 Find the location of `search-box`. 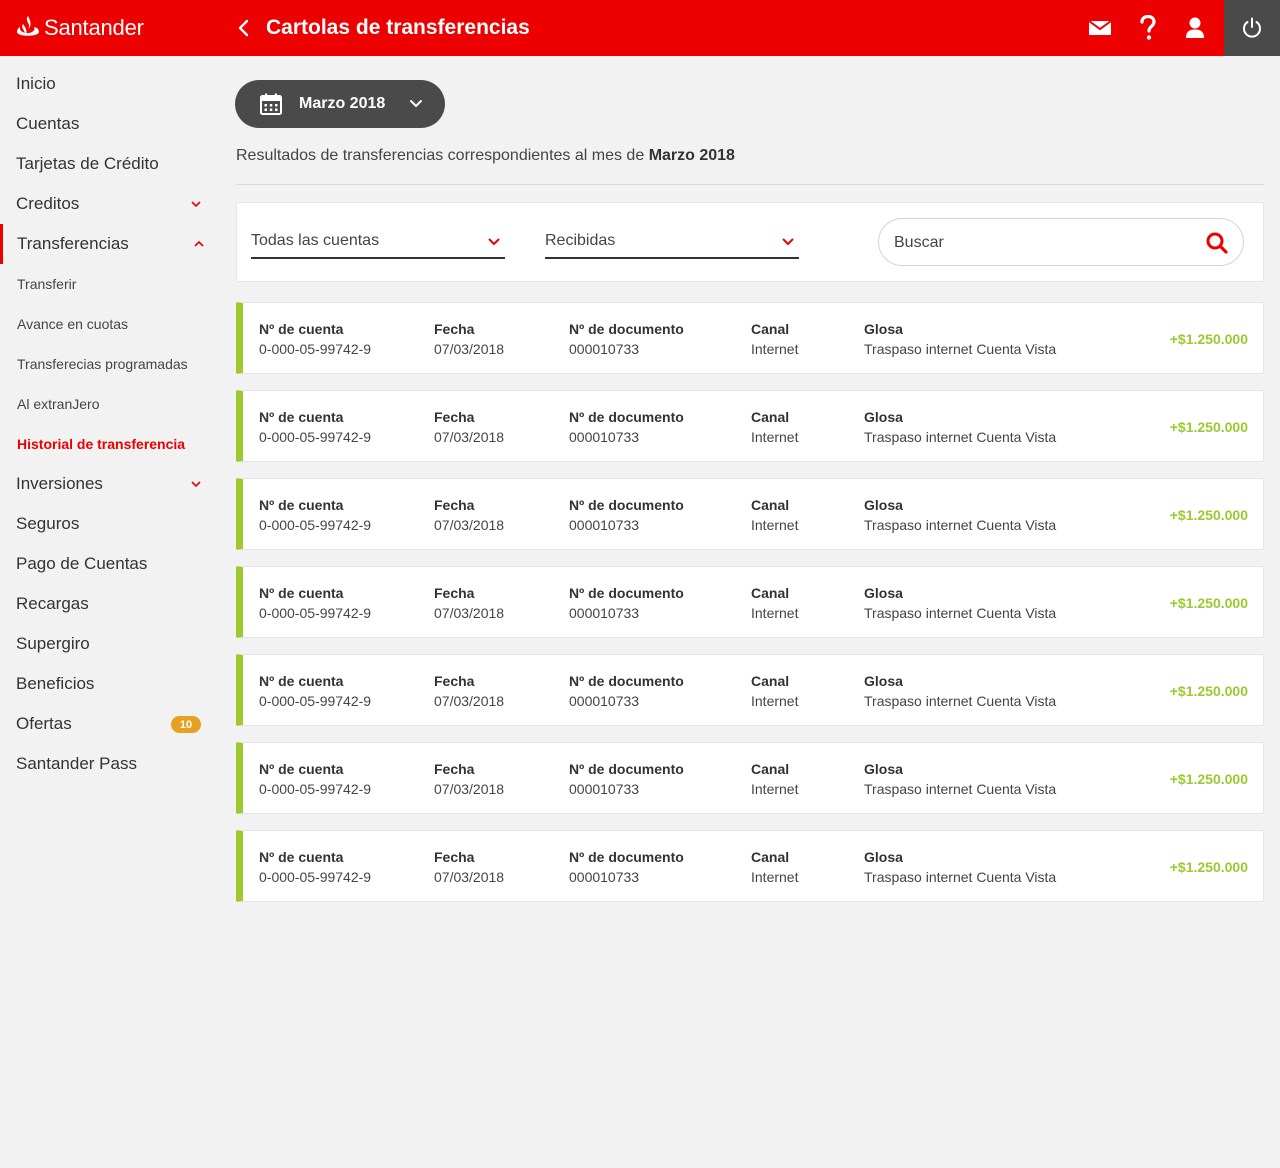

search-box is located at coordinates (1061, 242).